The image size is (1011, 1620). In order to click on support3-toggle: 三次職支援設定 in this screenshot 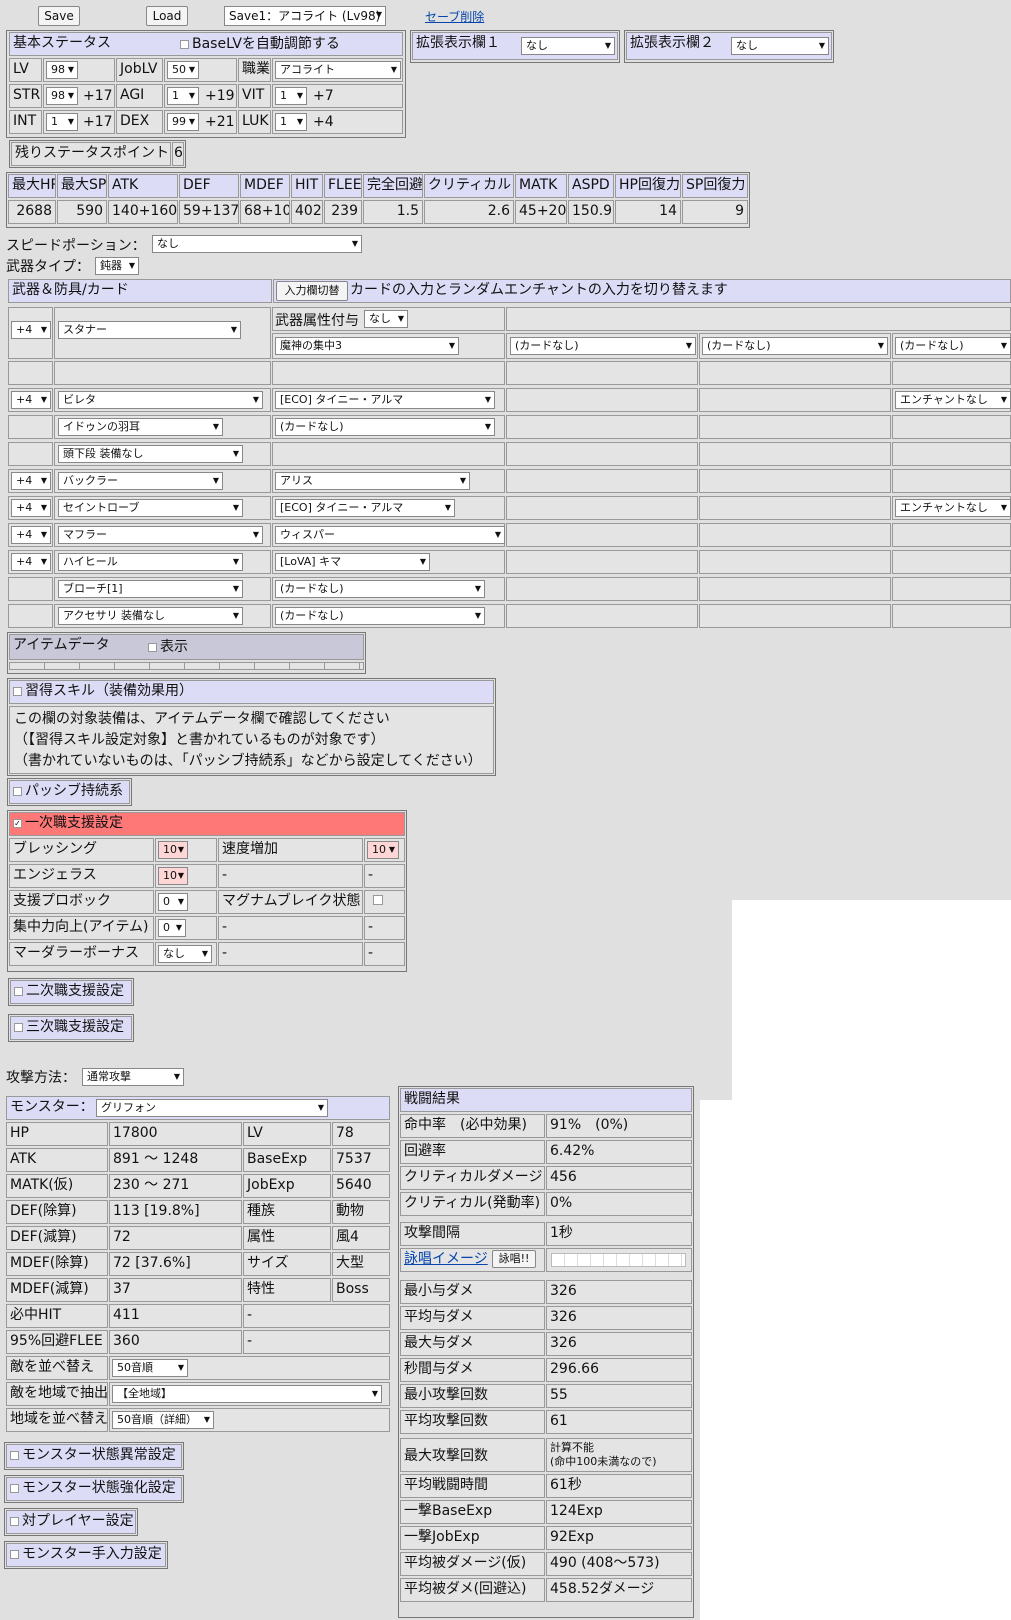, I will do `click(71, 1028)`.